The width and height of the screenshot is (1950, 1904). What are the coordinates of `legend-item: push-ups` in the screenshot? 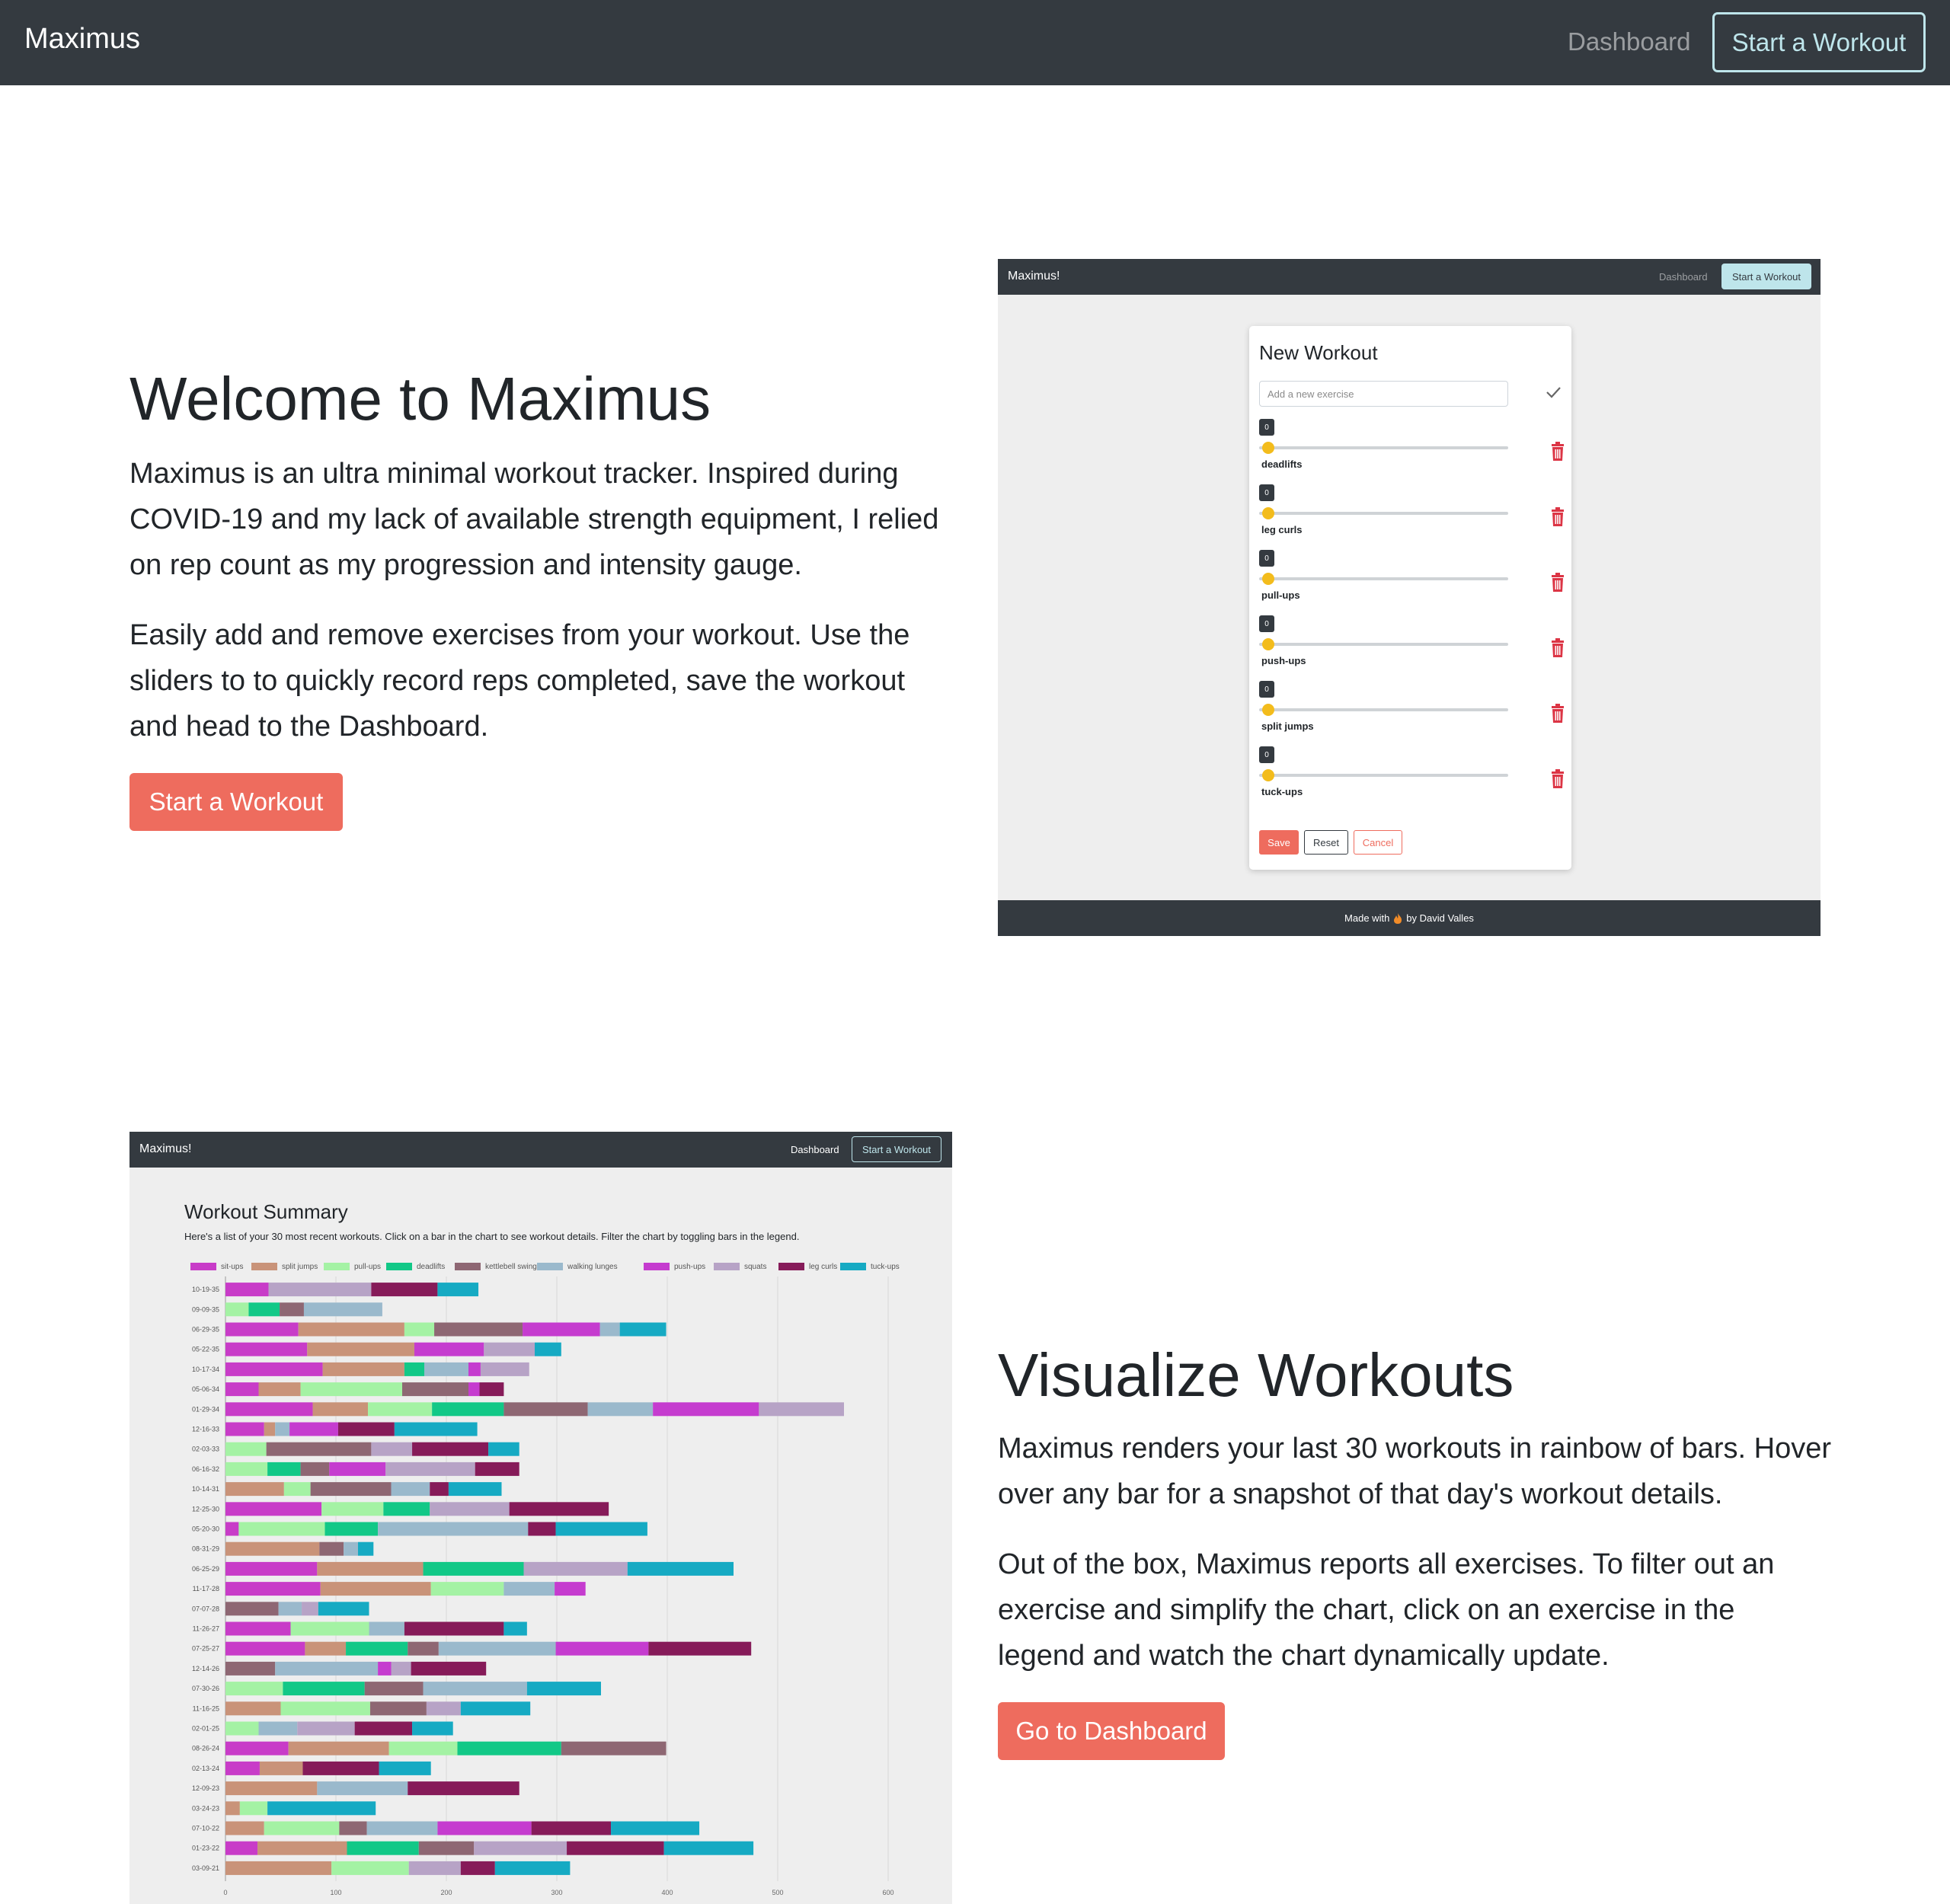 It's located at (674, 1268).